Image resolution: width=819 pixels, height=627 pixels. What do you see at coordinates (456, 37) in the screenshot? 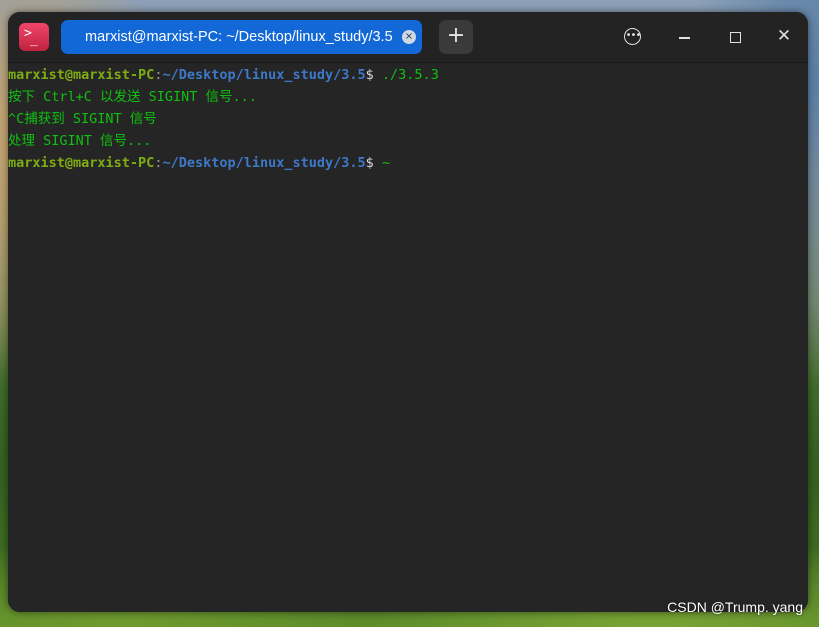
I see `new-tab-button: +` at bounding box center [456, 37].